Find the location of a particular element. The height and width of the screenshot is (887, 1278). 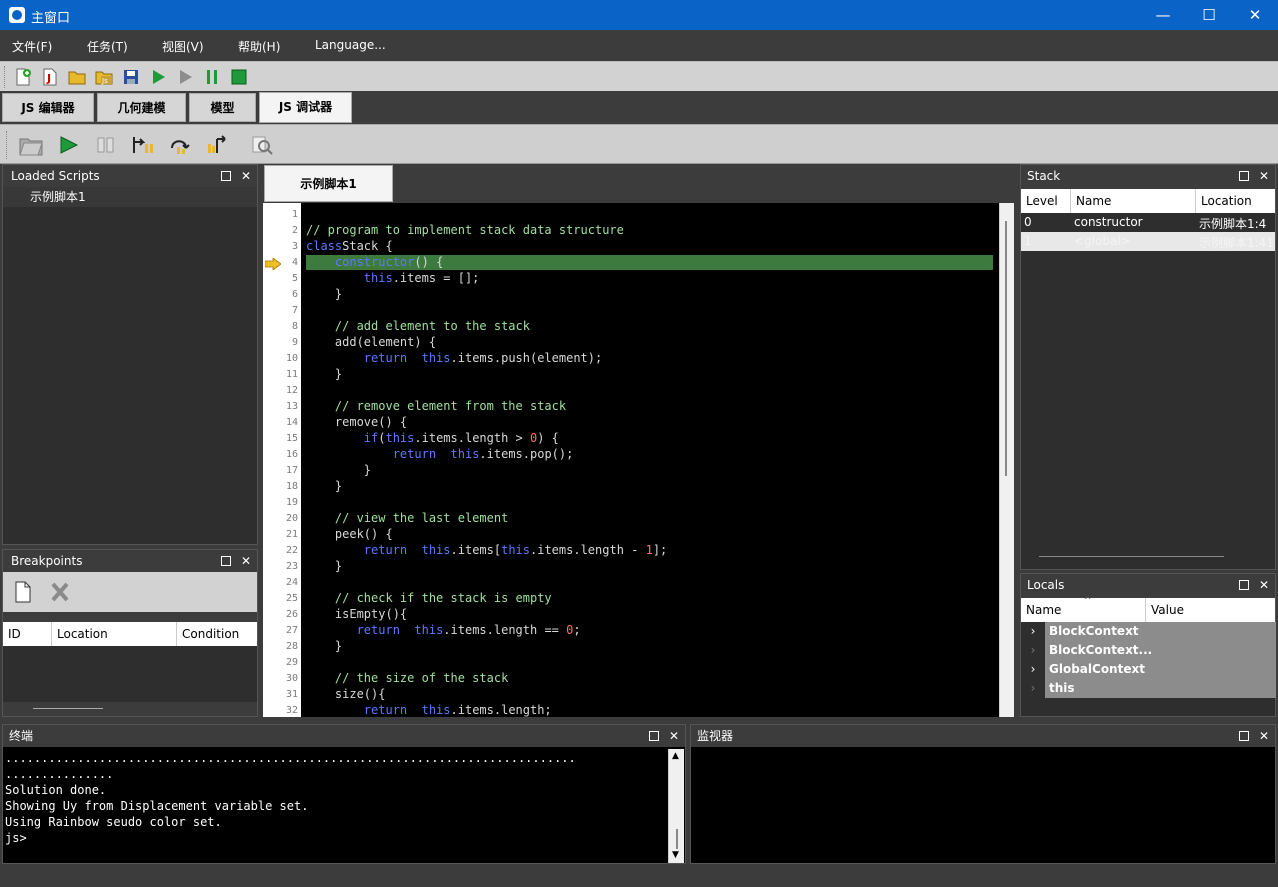

breakpoints-header: ID Location Condition is located at coordinates (130, 634).